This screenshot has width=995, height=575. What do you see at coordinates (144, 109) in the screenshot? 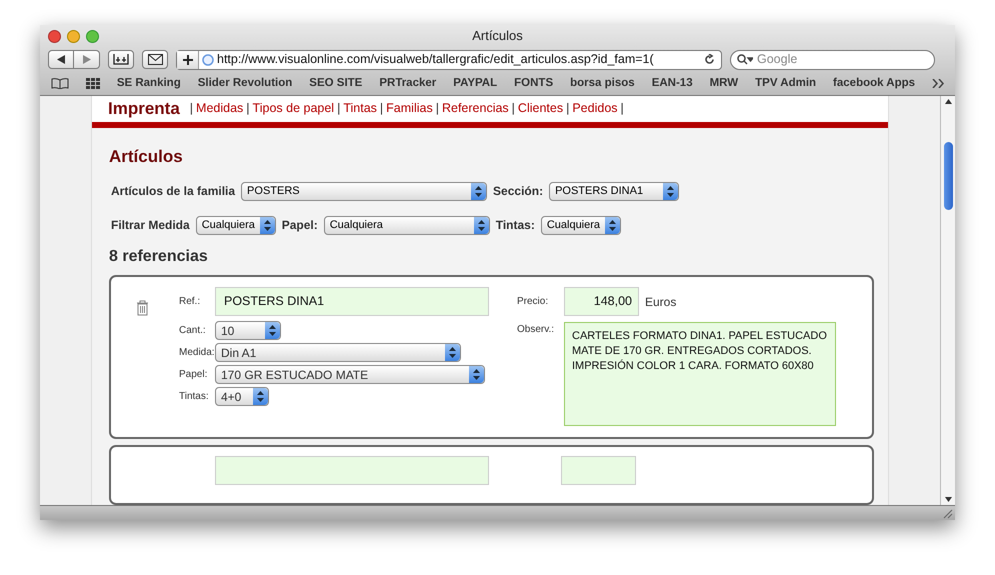
I see `site-logo: Imprenta` at bounding box center [144, 109].